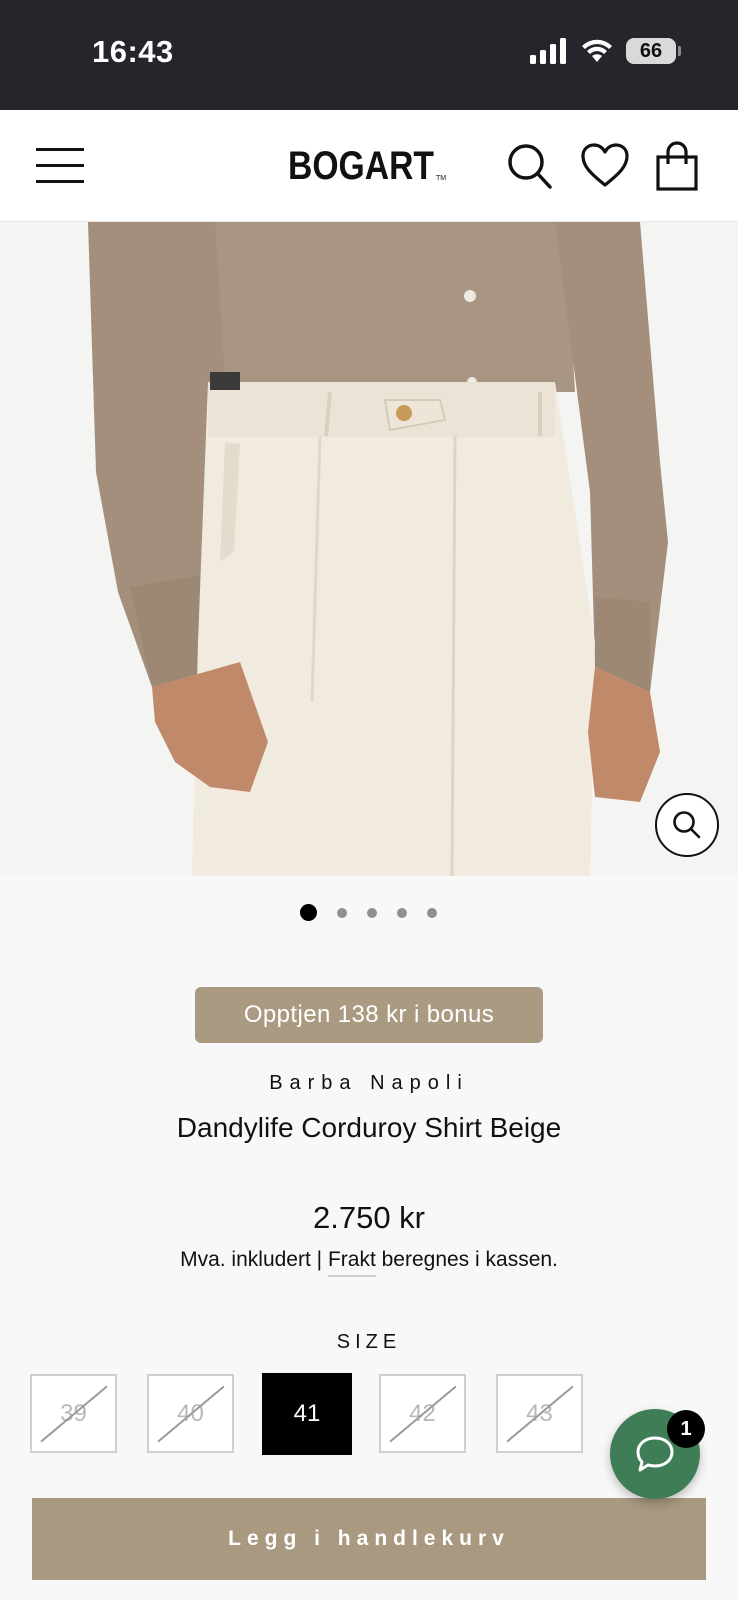  What do you see at coordinates (605, 166) in the screenshot?
I see `heart-icon` at bounding box center [605, 166].